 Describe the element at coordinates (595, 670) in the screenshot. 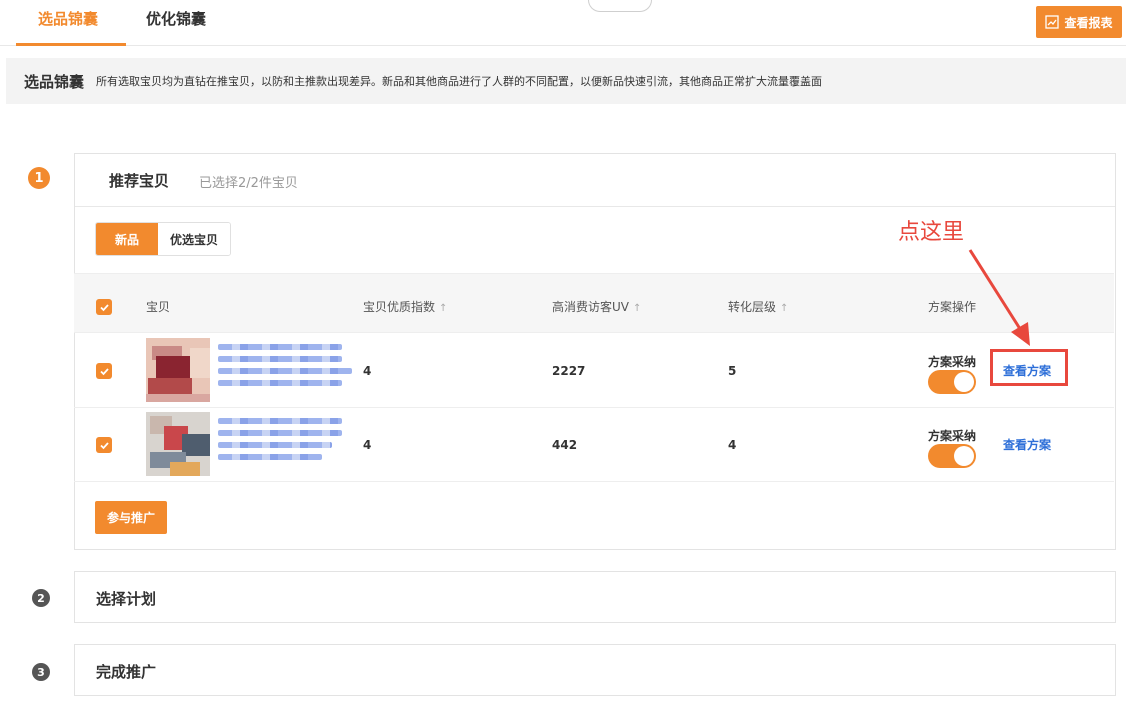

I see `step-3-panel` at that location.